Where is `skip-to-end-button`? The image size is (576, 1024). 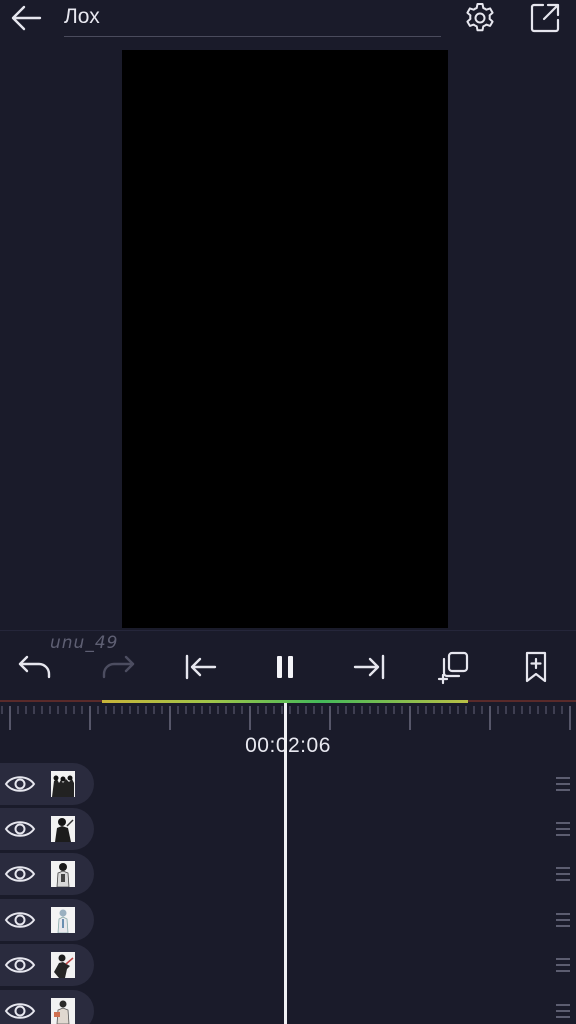 skip-to-end-button is located at coordinates (369, 667).